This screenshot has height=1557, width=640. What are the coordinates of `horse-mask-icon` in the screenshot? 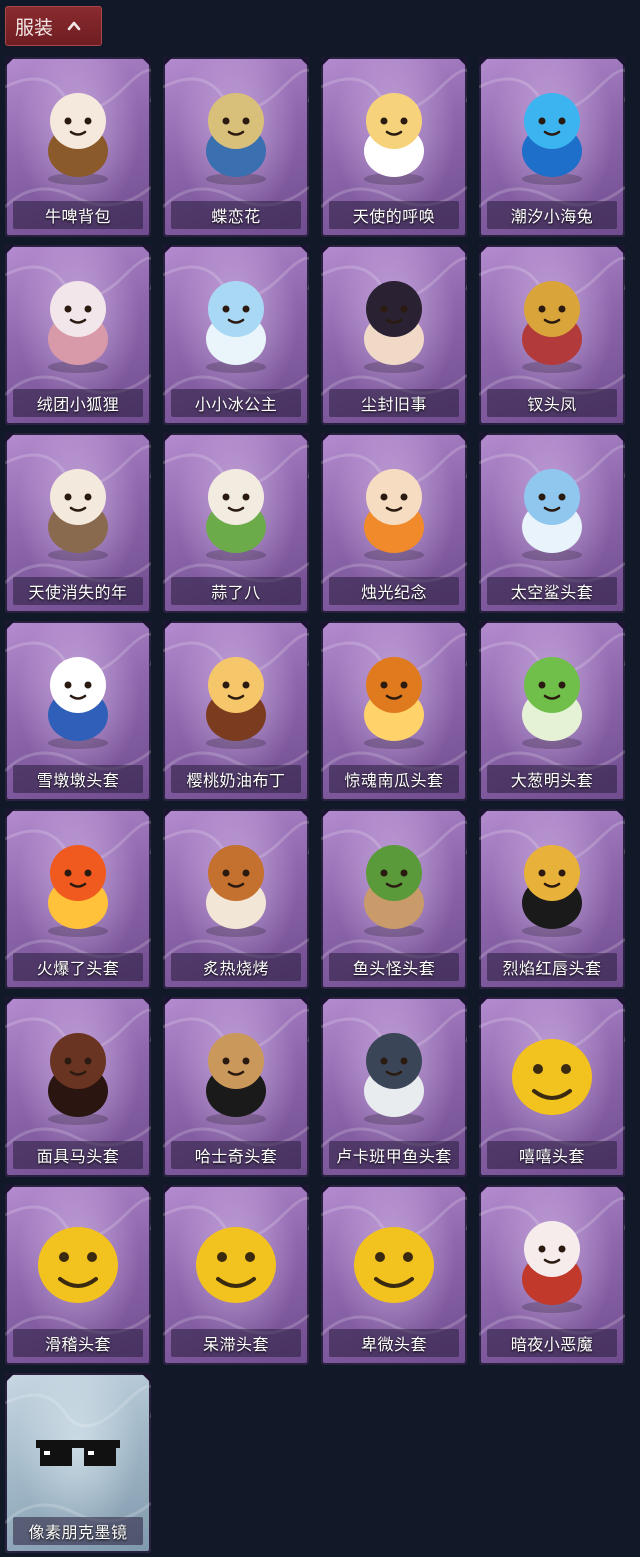 It's located at (78, 1079).